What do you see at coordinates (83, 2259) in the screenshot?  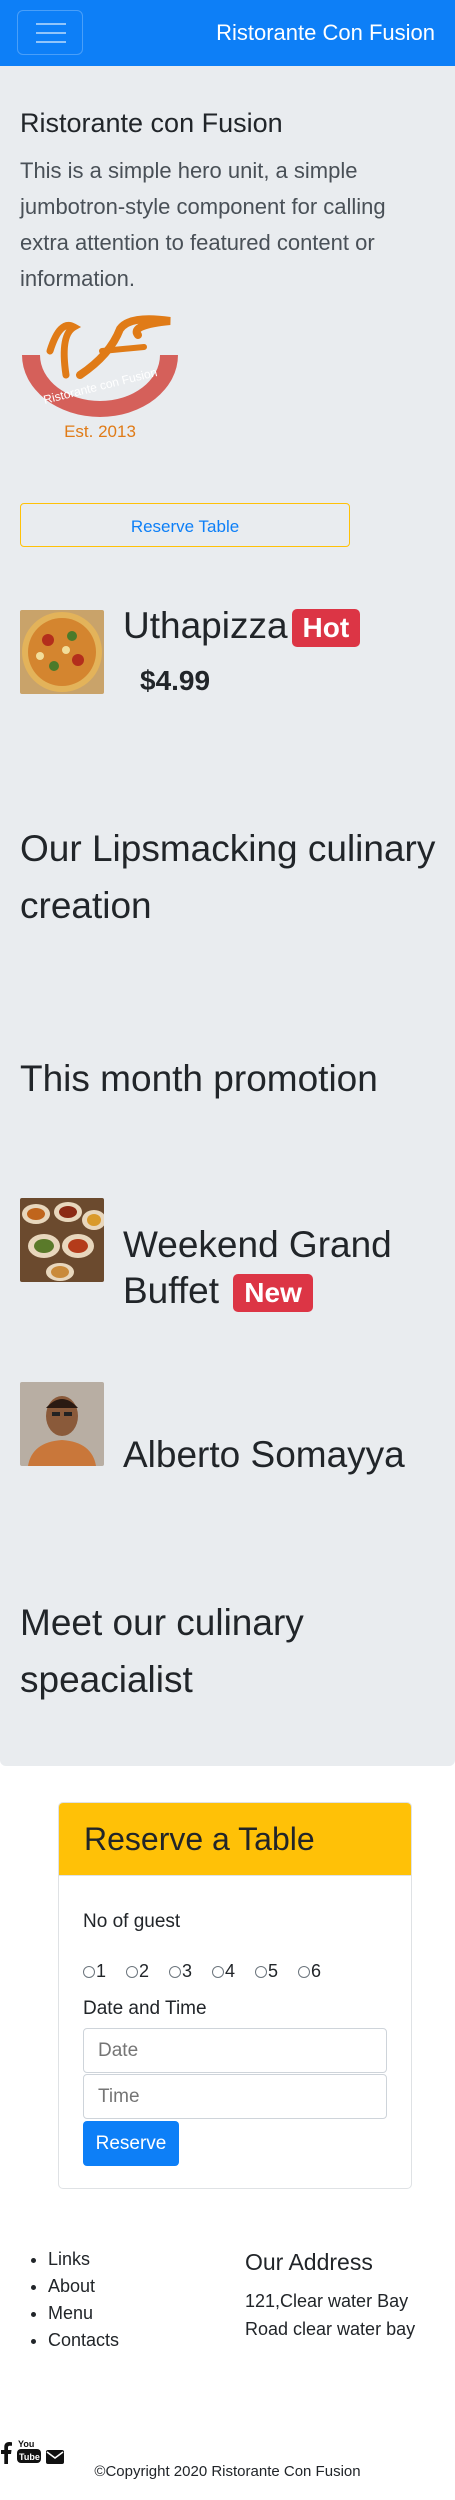 I see `footer-link-links: Links` at bounding box center [83, 2259].